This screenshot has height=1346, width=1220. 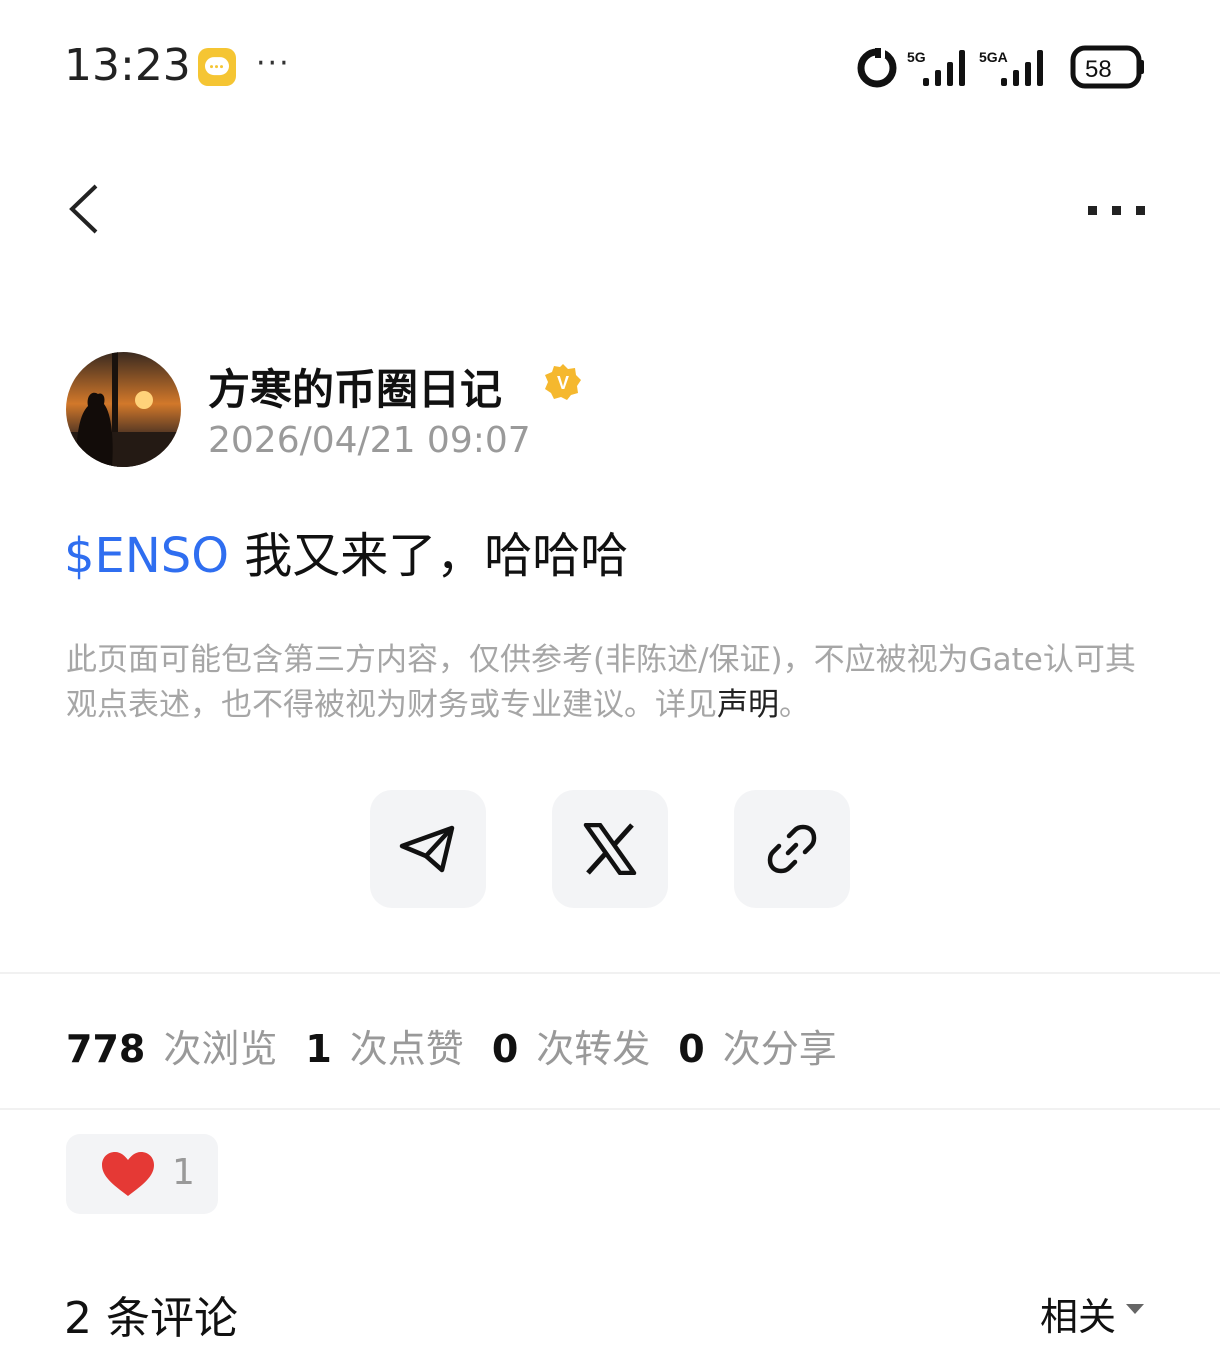 I want to click on verified-badge-icon: V, so click(x=563, y=382).